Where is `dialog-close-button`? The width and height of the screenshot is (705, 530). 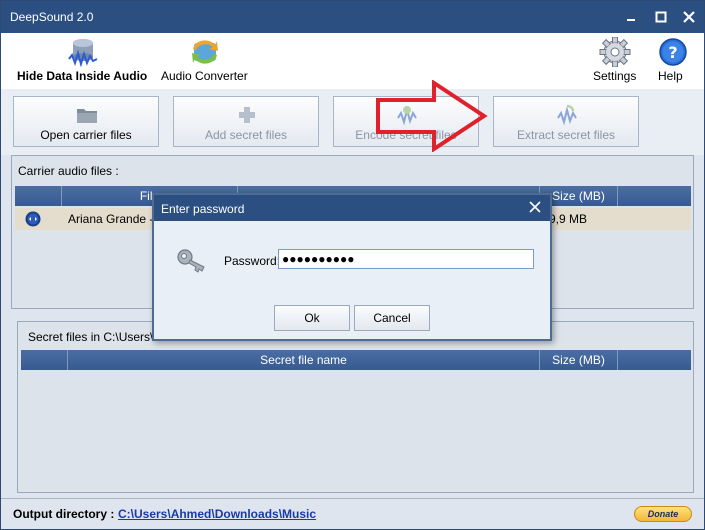
dialog-close-button is located at coordinates (535, 207).